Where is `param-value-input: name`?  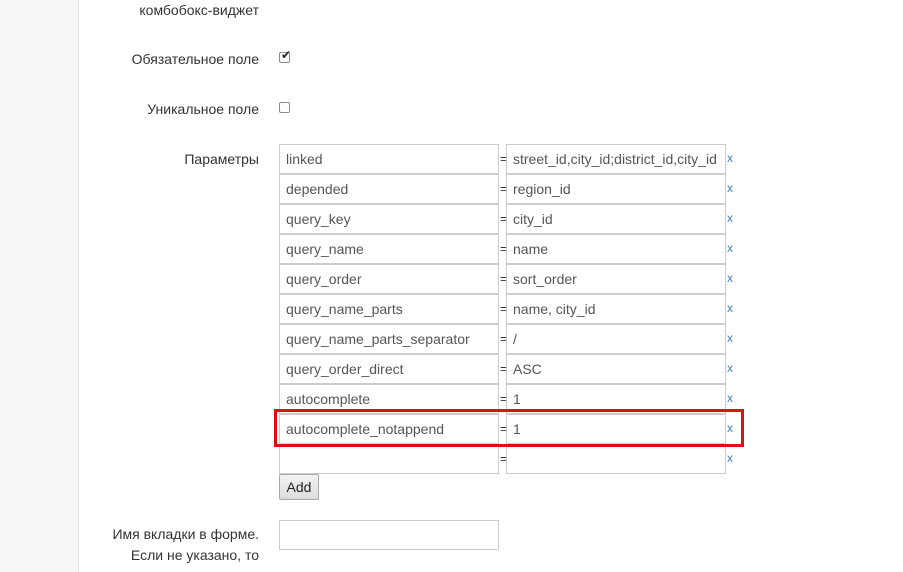 param-value-input: name is located at coordinates (616, 249).